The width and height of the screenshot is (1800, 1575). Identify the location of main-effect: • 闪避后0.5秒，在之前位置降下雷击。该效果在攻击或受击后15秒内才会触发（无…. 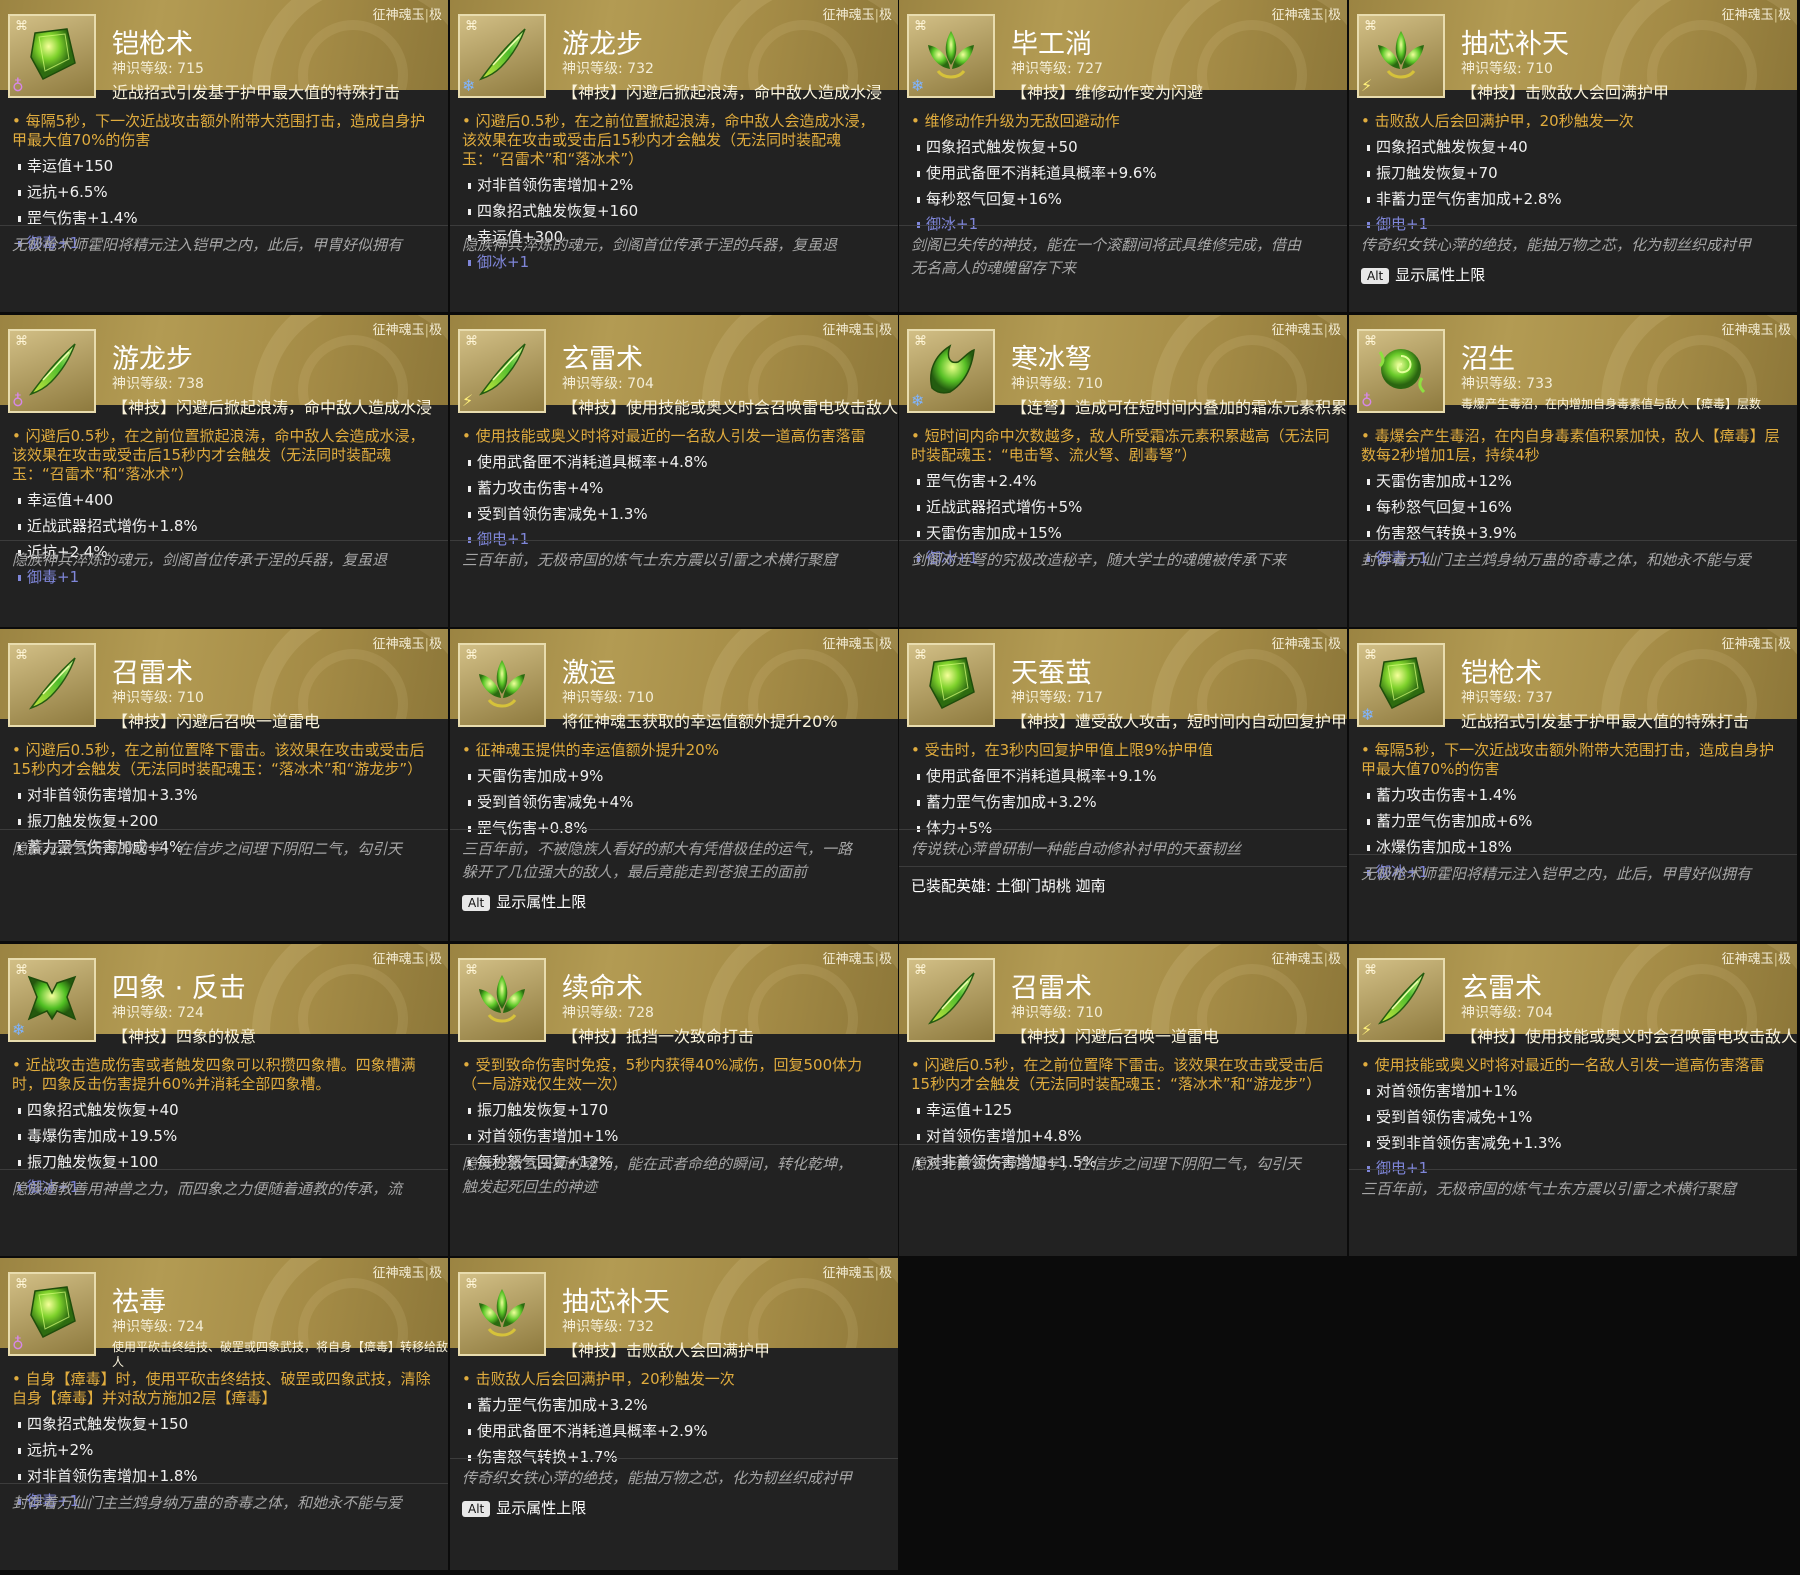
(1117, 1074).